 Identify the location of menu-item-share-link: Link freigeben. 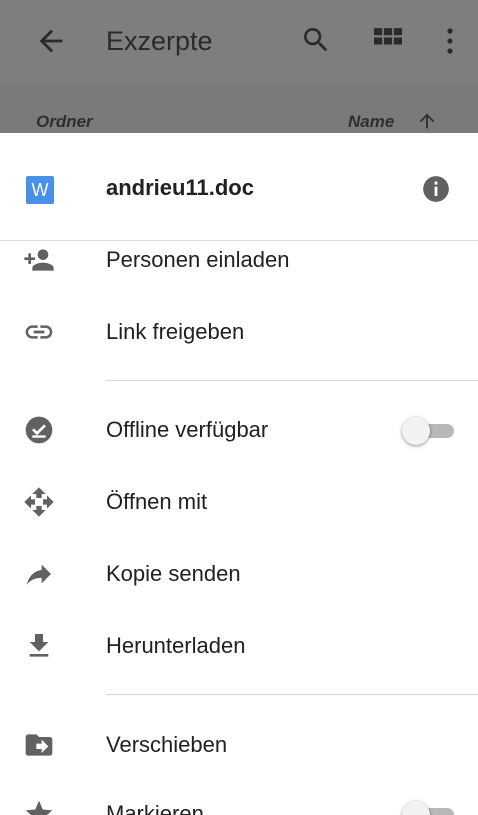
(239, 332).